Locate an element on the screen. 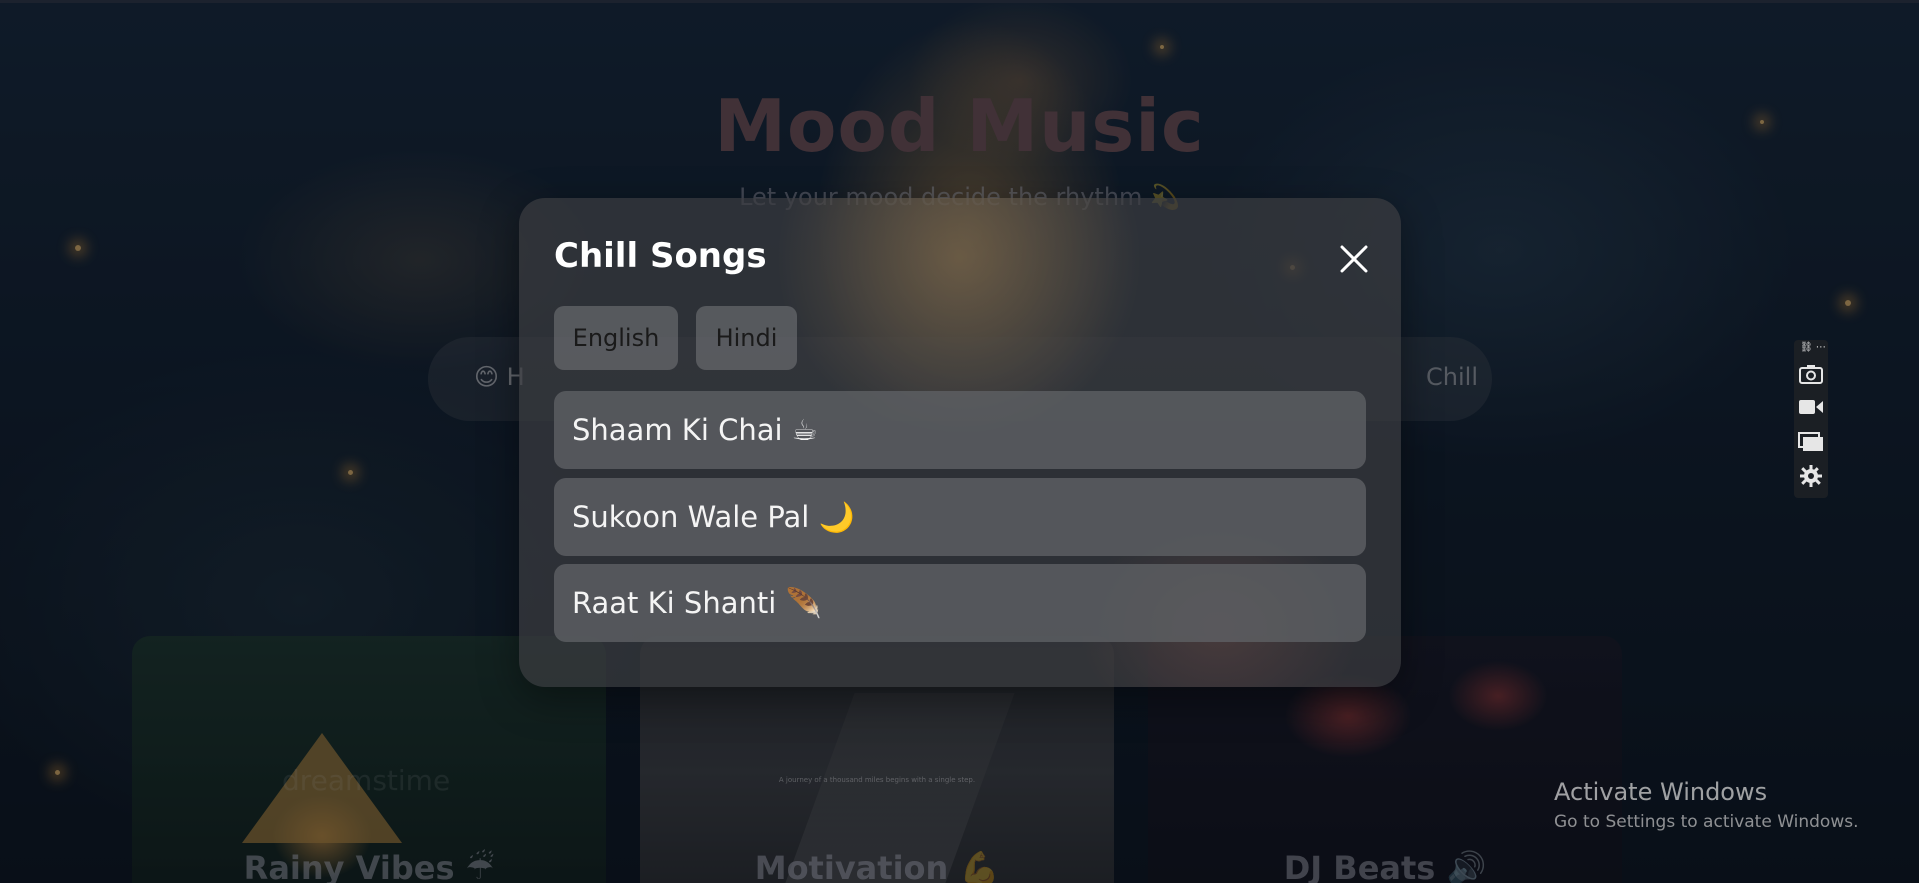  song-title: Shaam Ki Chai ☕ is located at coordinates (695, 430).